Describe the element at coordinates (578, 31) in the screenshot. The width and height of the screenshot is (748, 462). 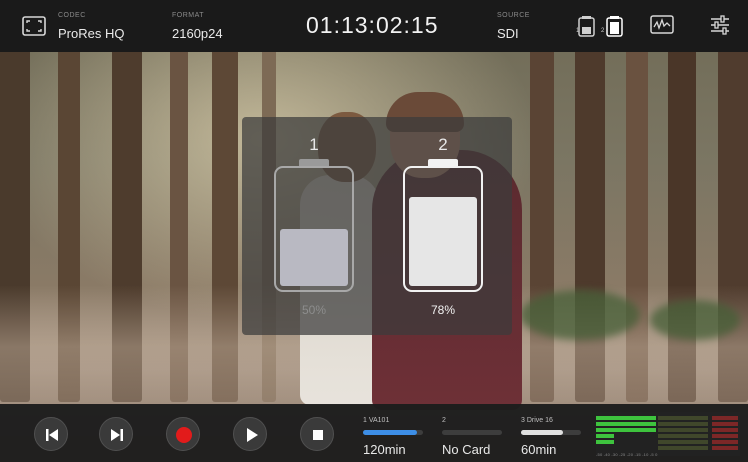
I see `battery-slot-1-label: 1` at that location.